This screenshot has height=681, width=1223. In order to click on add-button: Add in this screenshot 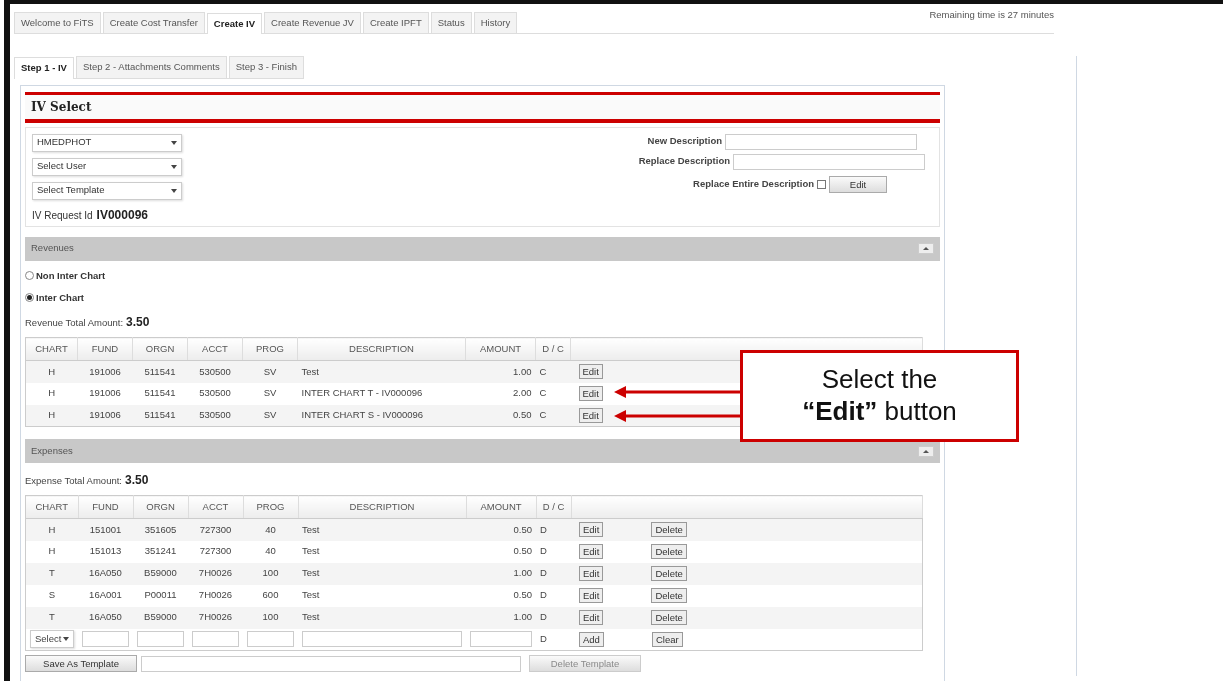, I will do `click(591, 639)`.